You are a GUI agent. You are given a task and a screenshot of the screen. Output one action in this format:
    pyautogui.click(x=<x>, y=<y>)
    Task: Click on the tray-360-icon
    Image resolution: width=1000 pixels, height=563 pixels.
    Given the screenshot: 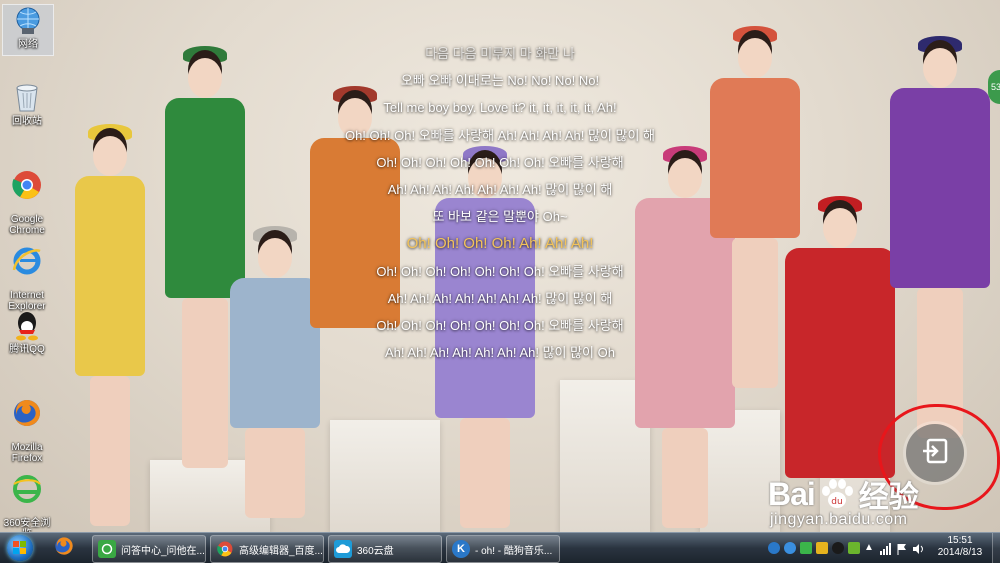 What is the action you would take?
    pyautogui.click(x=806, y=548)
    